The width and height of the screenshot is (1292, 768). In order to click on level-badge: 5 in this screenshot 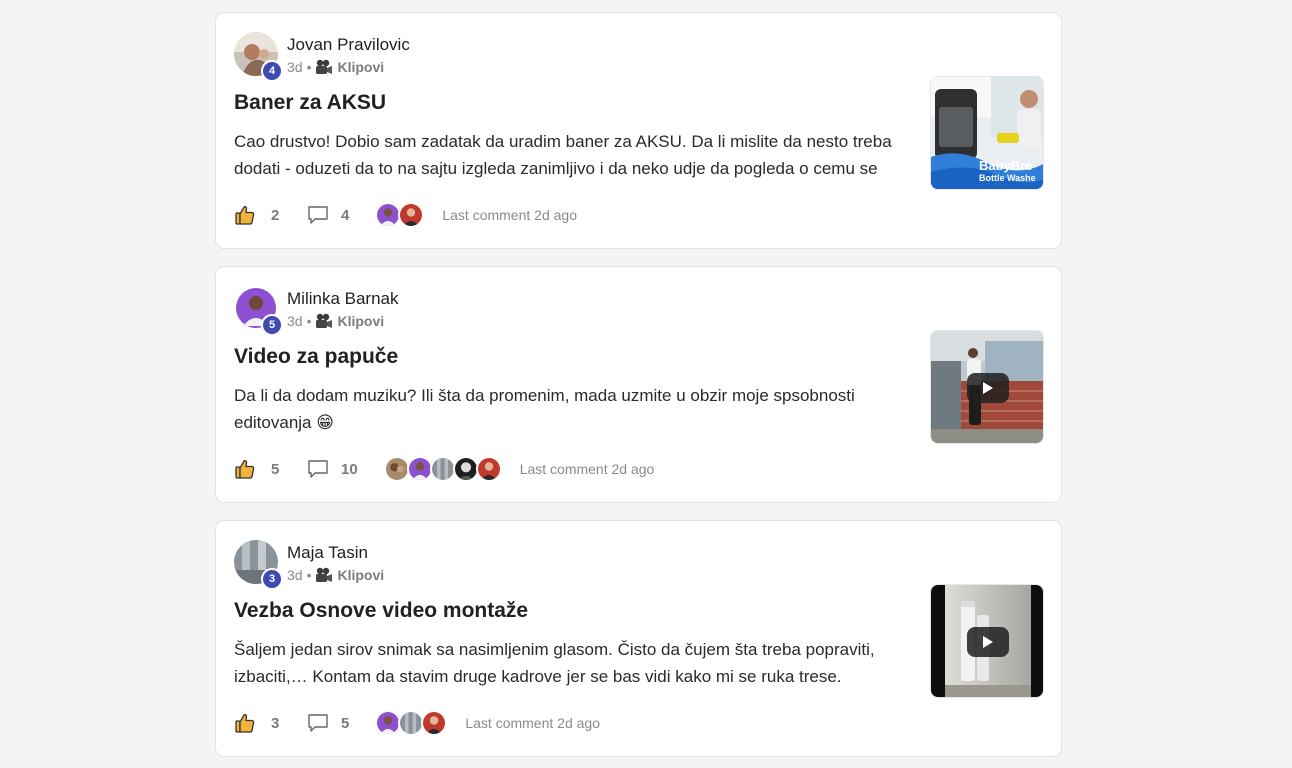, I will do `click(272, 325)`.